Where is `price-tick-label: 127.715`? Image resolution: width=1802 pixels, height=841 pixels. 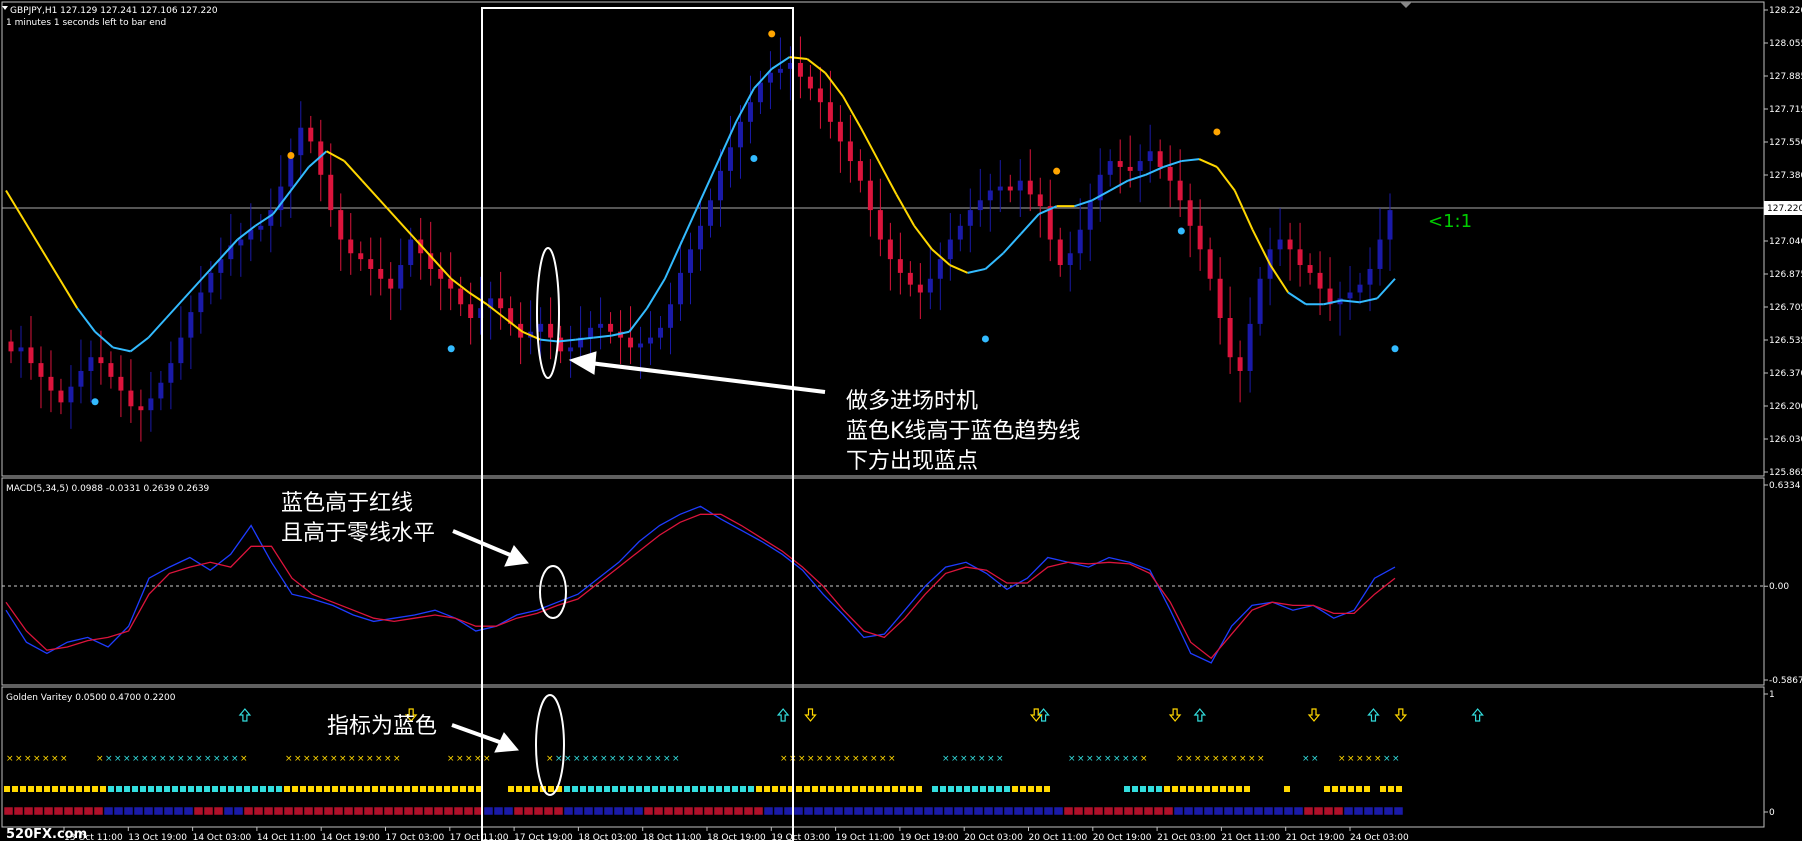
price-tick-label: 127.715 is located at coordinates (1785, 110).